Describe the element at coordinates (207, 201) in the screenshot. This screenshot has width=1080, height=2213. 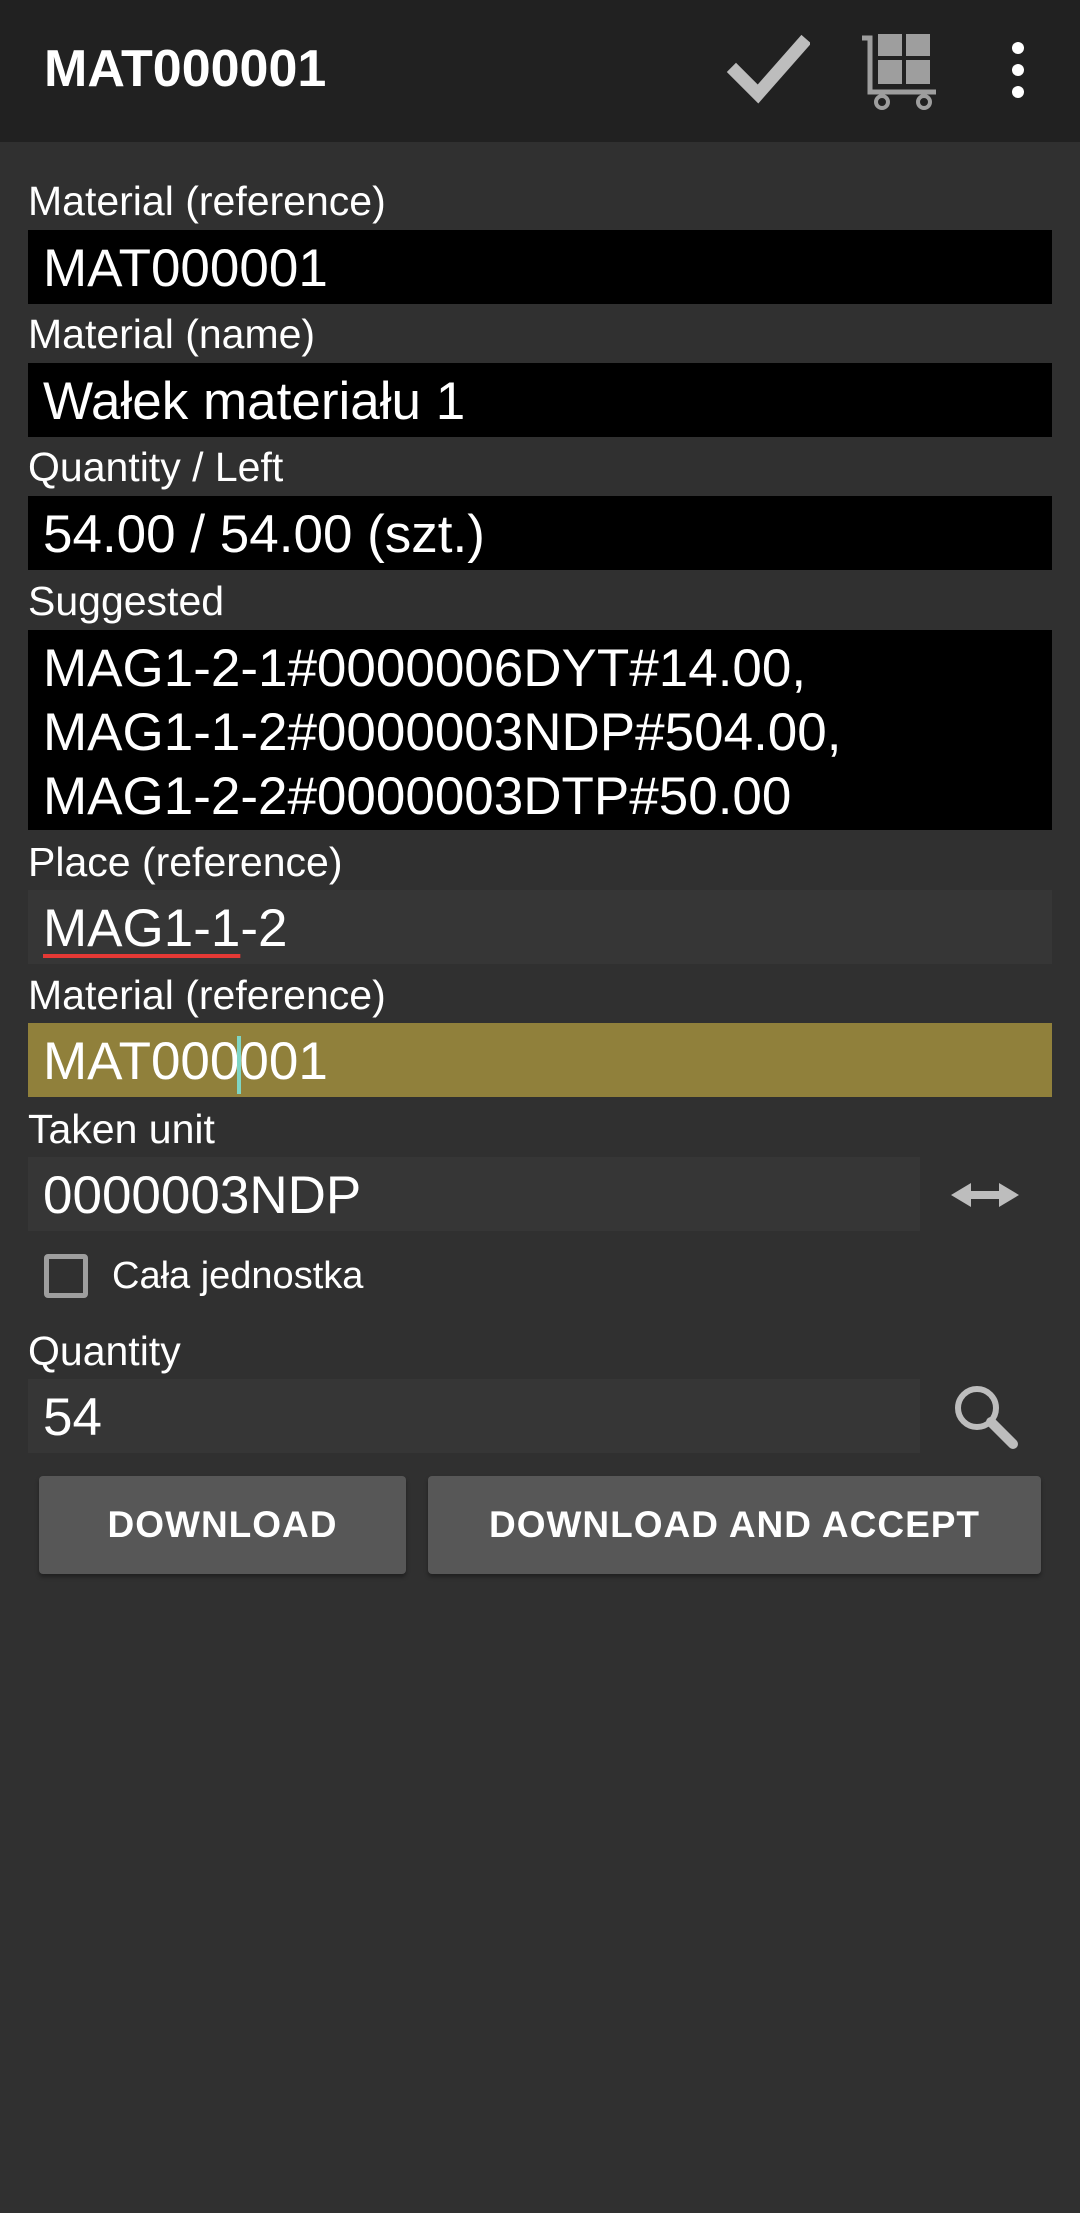
I see `material-reference-label: Material (reference)` at that location.